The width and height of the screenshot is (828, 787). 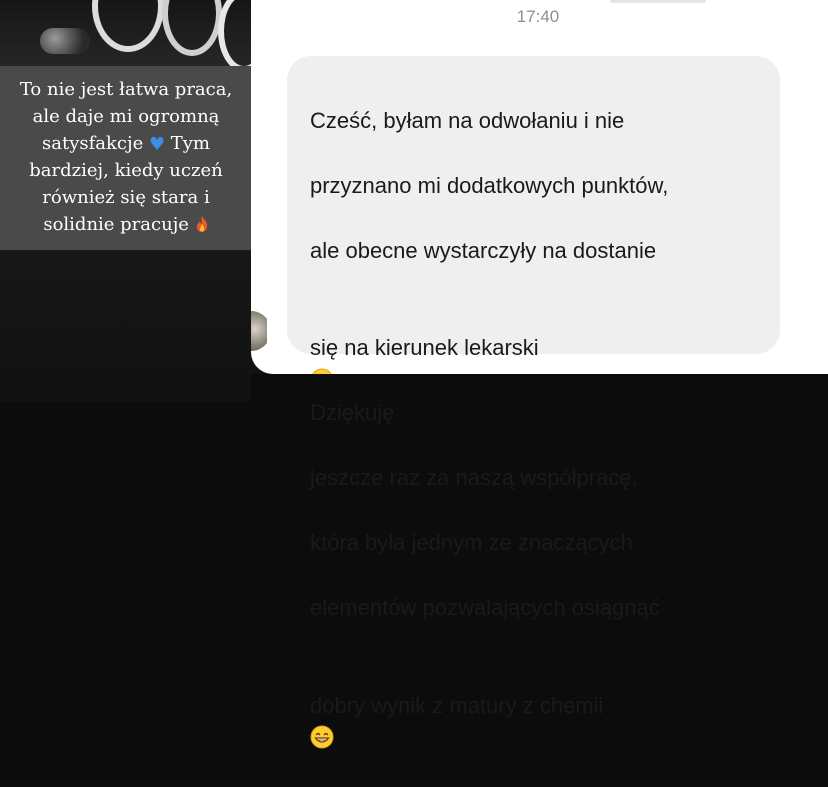 What do you see at coordinates (539, 388) in the screenshot?
I see `bottom-strip` at bounding box center [539, 388].